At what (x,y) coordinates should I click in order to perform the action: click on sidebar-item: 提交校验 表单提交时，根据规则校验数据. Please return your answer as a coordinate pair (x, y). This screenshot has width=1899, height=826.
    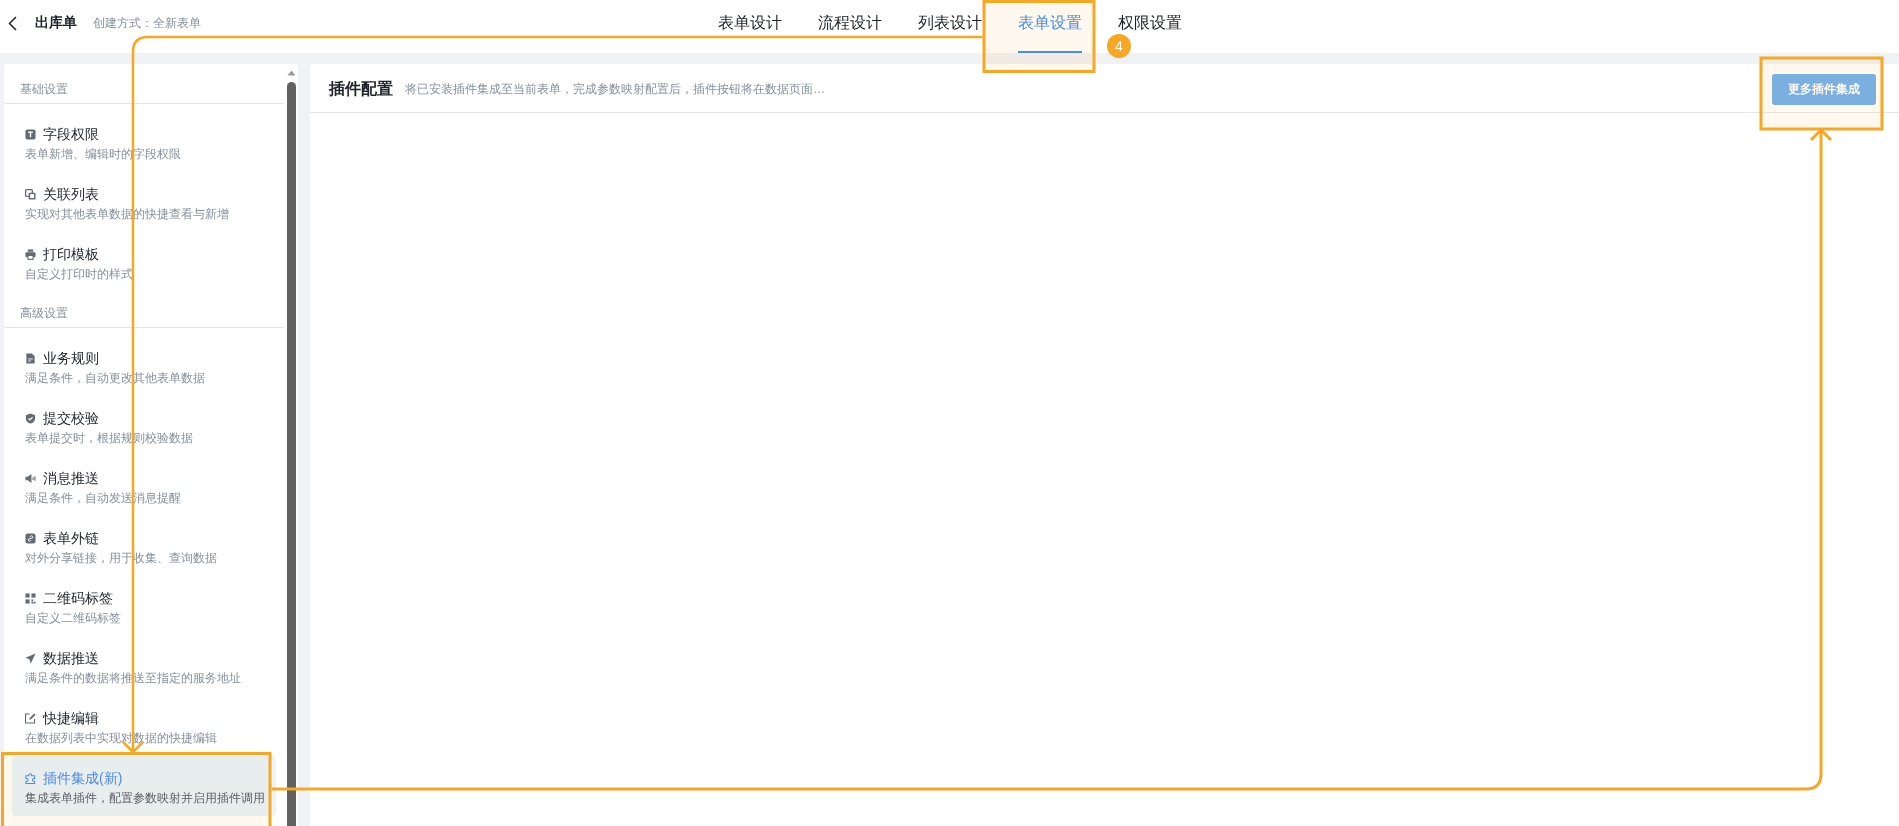
    Looking at the image, I should click on (144, 426).